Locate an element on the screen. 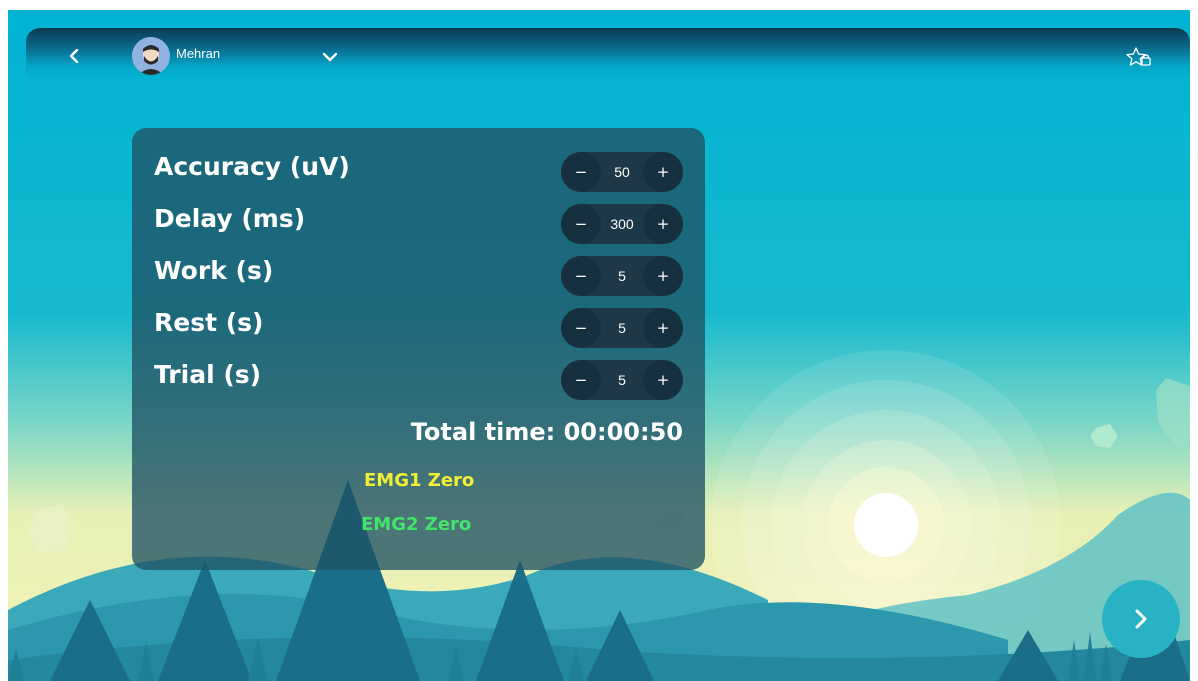 Image resolution: width=1198 pixels, height=681 pixels. accuracy-decrement-button: − is located at coordinates (581, 172).